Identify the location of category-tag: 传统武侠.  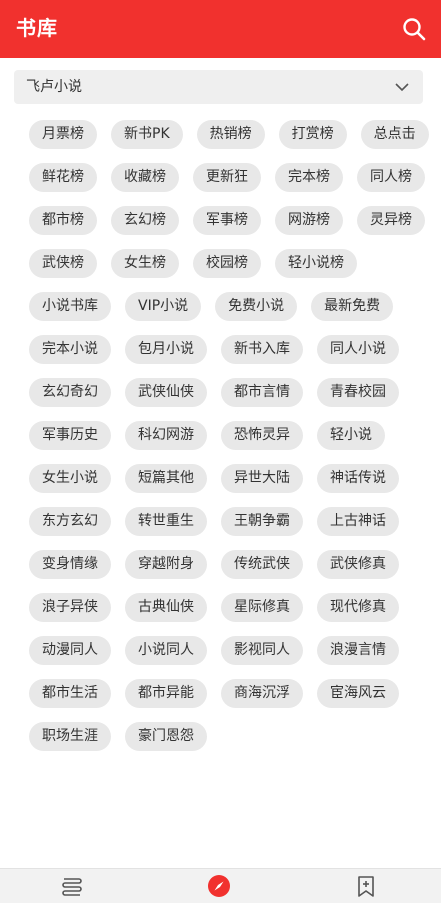
(262, 564).